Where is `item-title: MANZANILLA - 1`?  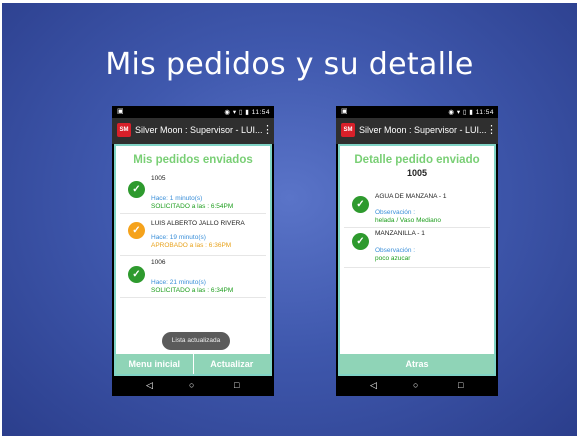
item-title: MANZANILLA - 1 is located at coordinates (400, 233).